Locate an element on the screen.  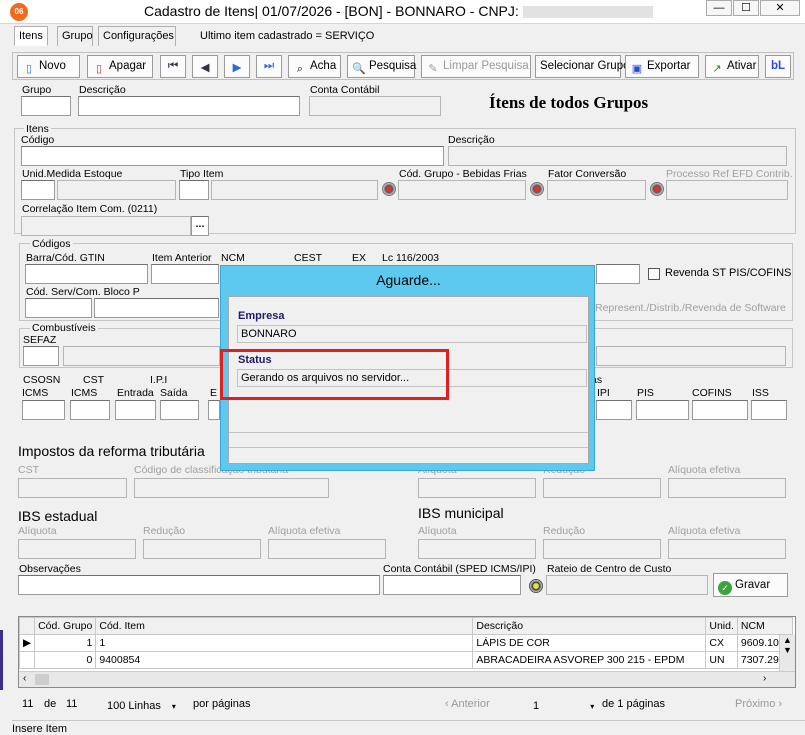
reforma-classificacao-input is located at coordinates (231, 488).